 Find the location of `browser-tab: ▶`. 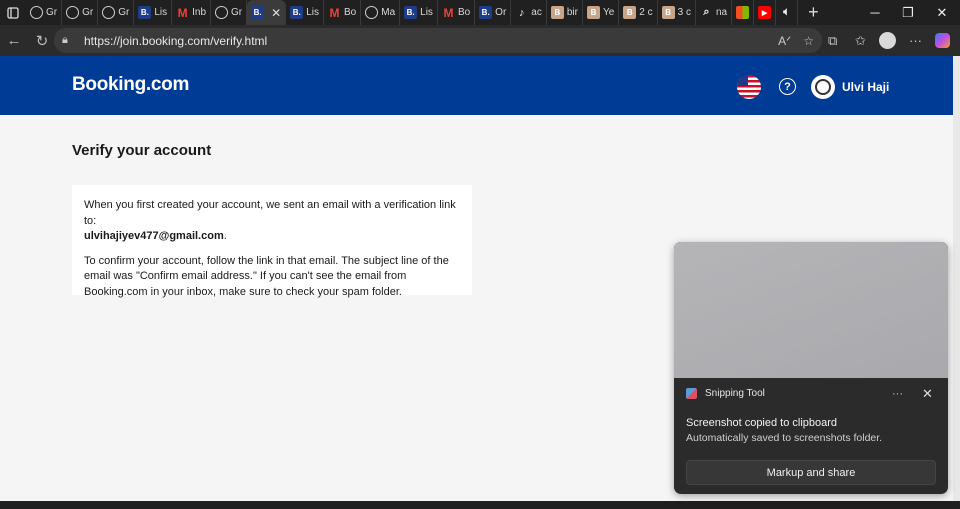

browser-tab: ▶ is located at coordinates (765, 12).